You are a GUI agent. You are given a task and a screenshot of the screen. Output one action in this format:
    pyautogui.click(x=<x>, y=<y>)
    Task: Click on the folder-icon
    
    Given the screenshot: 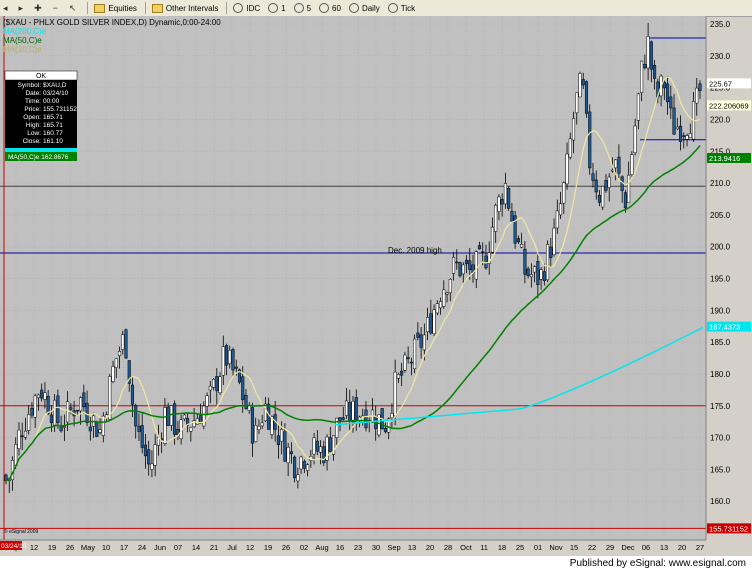 What is the action you would take?
    pyautogui.click(x=157, y=8)
    